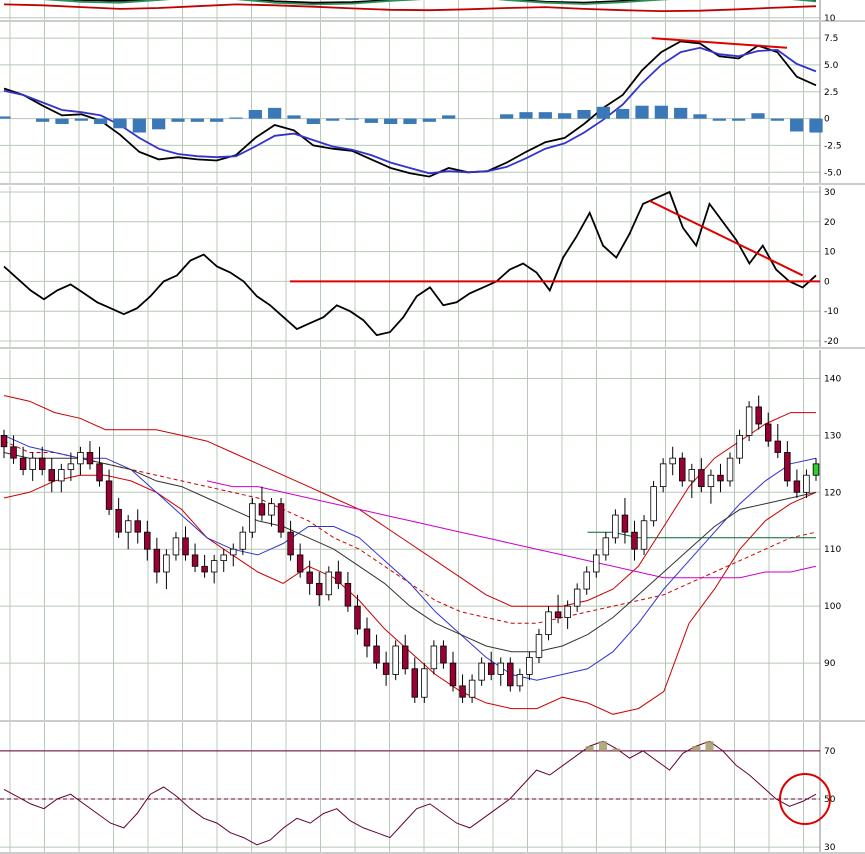 The image size is (865, 854). Describe the element at coordinates (830, 193) in the screenshot. I see `y-tick-label: 30` at that location.